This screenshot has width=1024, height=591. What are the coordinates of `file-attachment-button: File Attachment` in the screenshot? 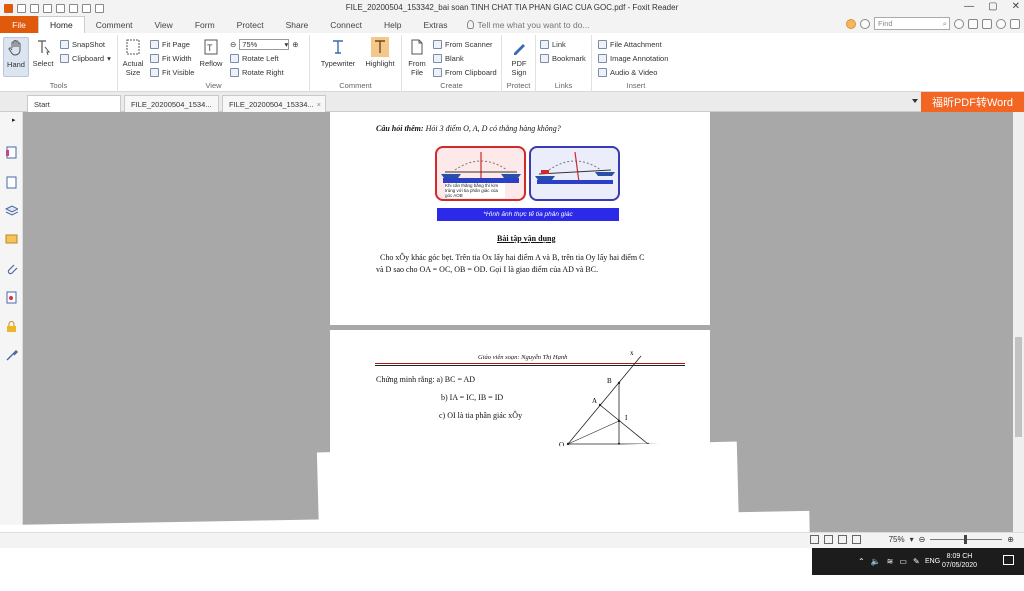 It's located at (630, 44).